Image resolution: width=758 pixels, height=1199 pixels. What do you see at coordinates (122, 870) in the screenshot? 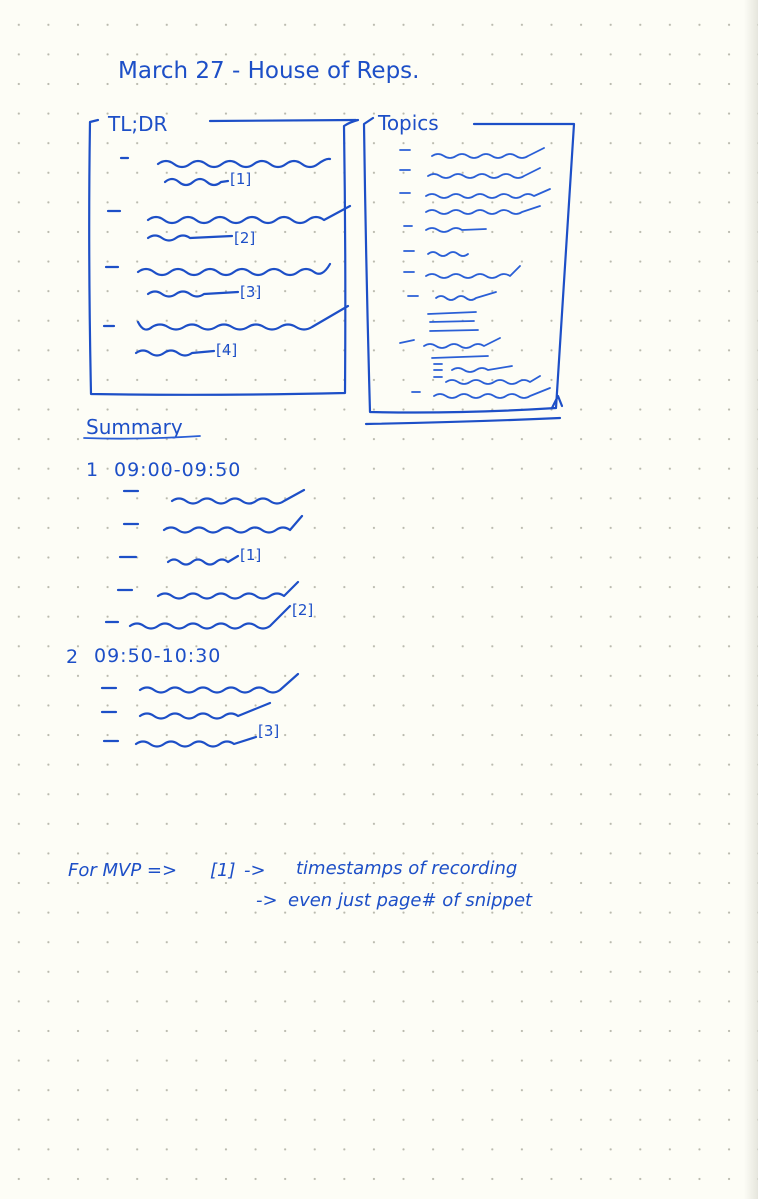
I see `note-prefix: For MVP =>` at bounding box center [122, 870].